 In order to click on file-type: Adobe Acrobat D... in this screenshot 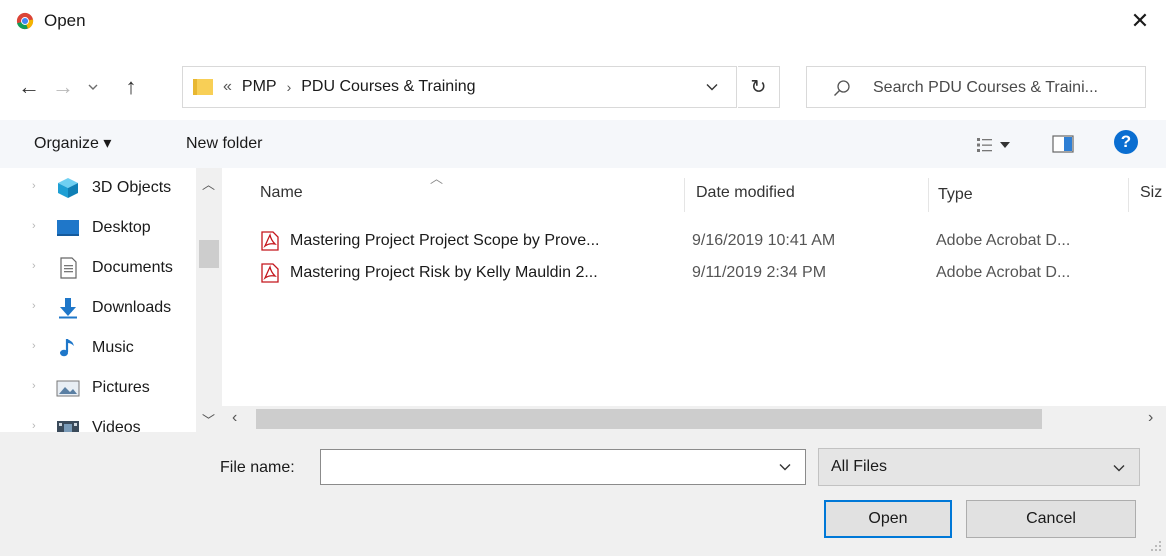, I will do `click(1003, 272)`.